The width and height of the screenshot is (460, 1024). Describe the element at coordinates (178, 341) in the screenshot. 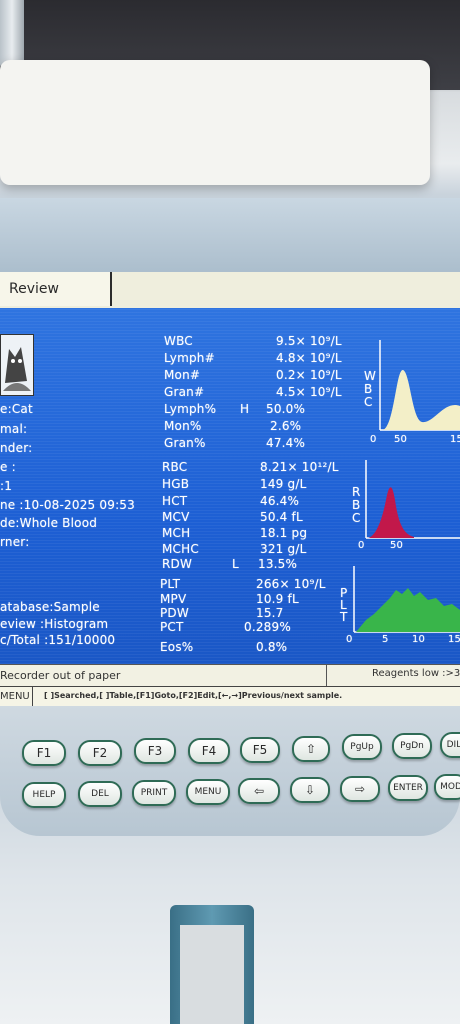

I see `param-name: WBC` at that location.